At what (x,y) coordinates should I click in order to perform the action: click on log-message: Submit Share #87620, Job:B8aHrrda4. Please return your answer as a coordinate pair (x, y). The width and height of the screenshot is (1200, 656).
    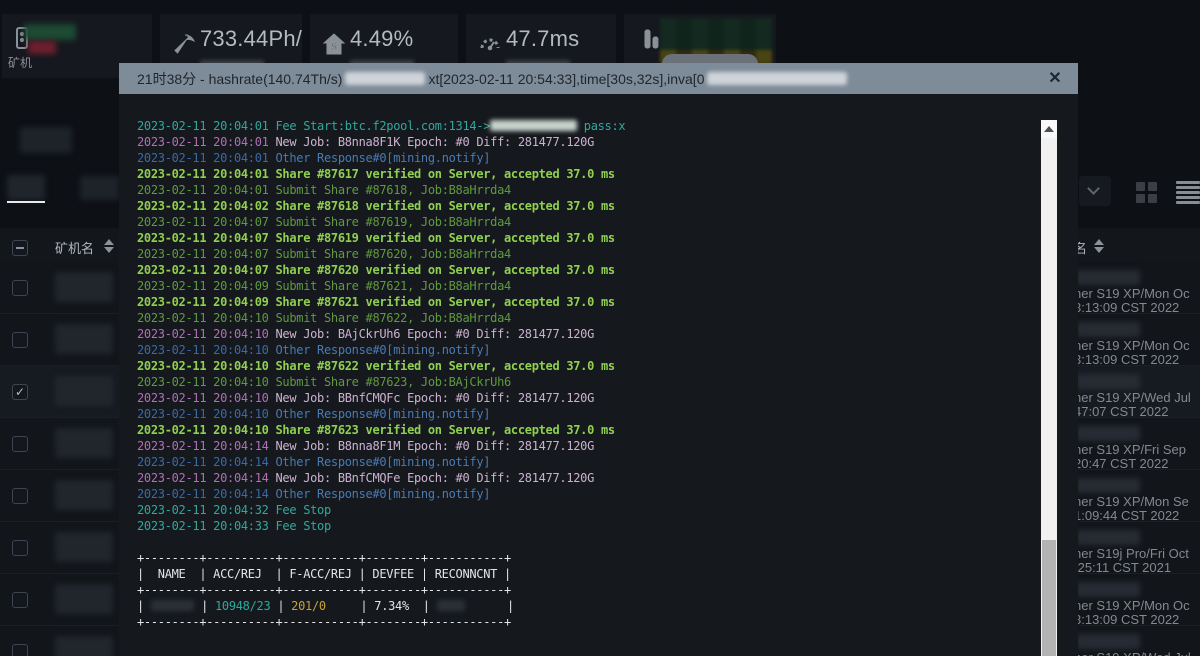
    Looking at the image, I should click on (393, 254).